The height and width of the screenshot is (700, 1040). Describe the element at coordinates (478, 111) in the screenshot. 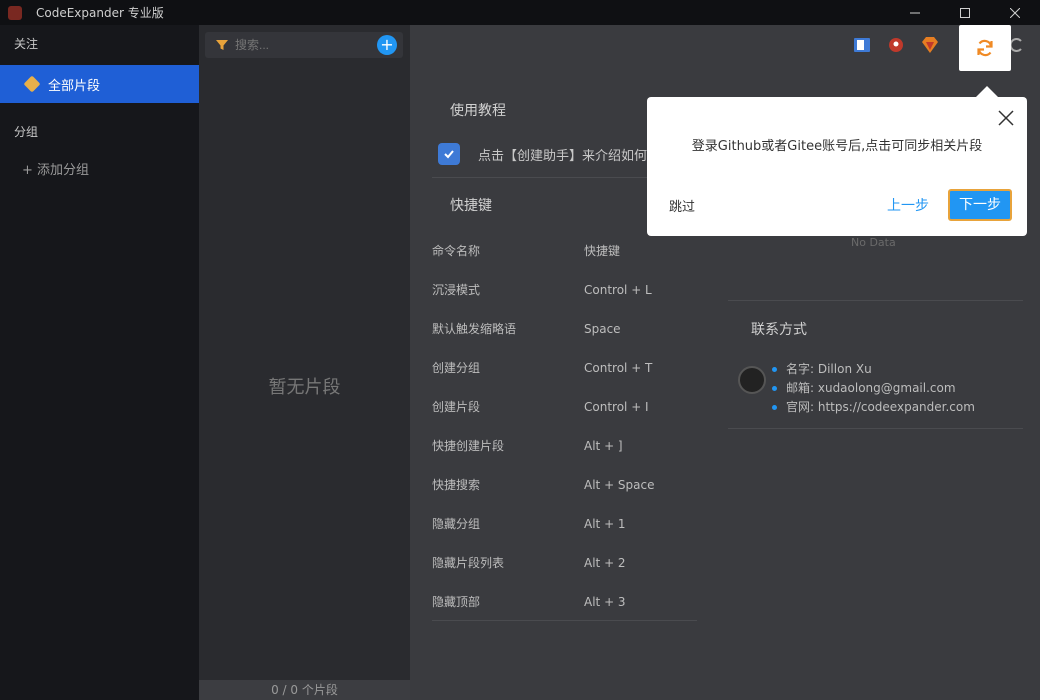

I see `tutorial-title: 使用教程` at that location.